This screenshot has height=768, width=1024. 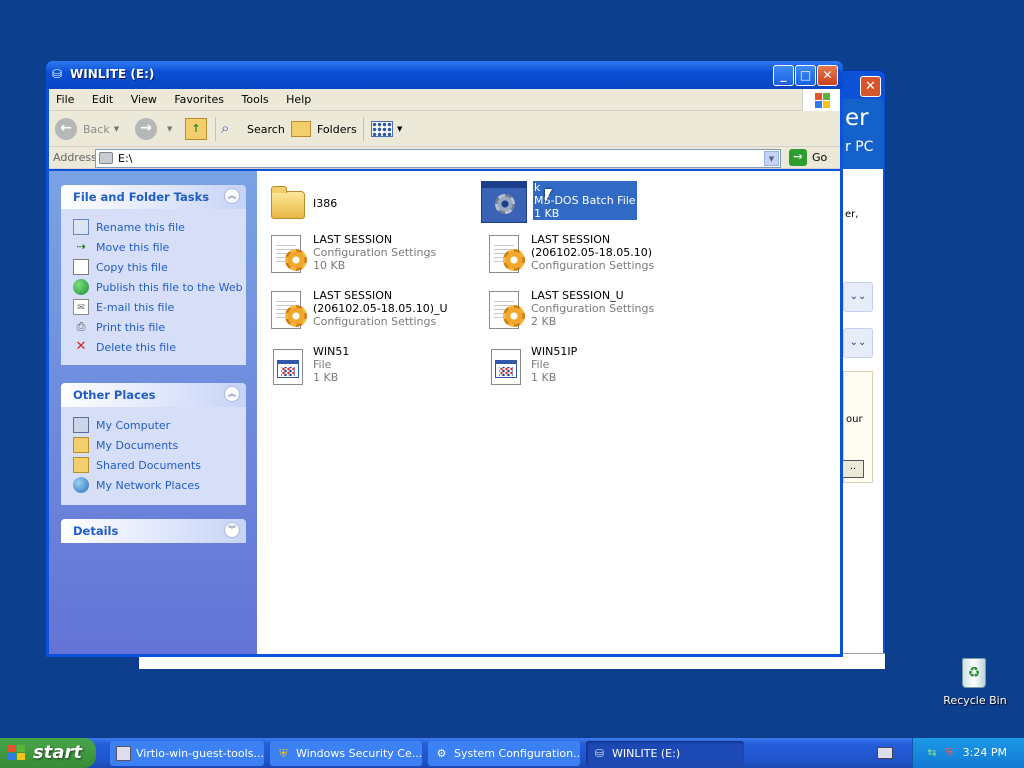 What do you see at coordinates (444, 75) in the screenshot?
I see `title-bar: ⛁ WINLITE (E:) _ □ ✕` at bounding box center [444, 75].